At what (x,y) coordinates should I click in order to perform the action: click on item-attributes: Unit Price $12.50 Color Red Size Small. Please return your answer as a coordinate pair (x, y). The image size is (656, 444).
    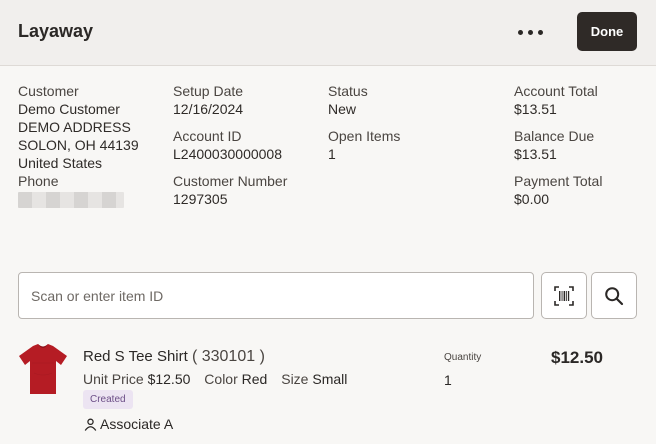
    Looking at the image, I should click on (215, 379).